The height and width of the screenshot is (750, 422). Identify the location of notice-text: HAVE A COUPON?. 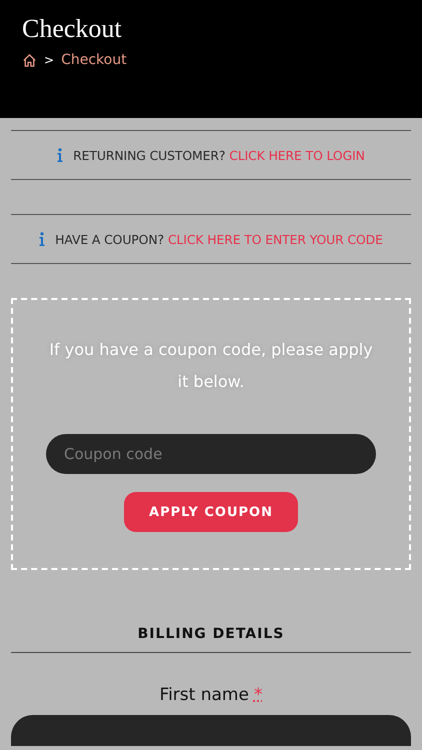
(109, 239).